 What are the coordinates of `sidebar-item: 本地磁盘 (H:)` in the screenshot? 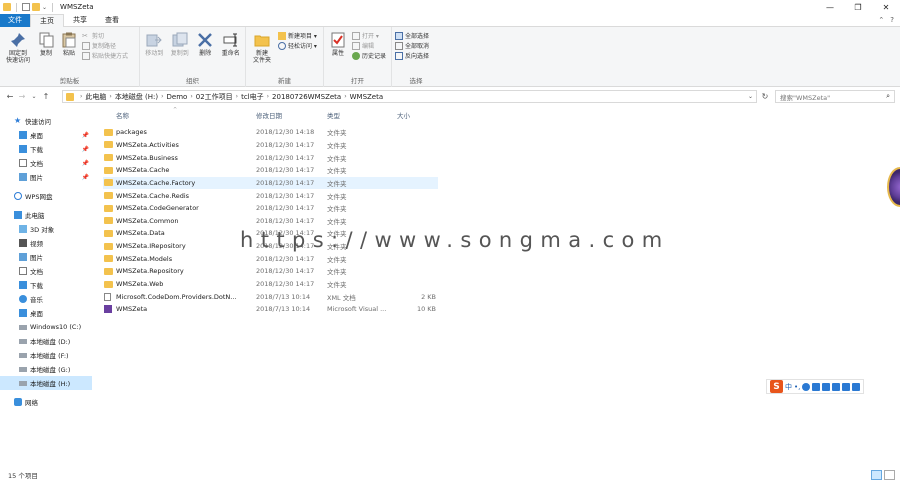 It's located at (46, 383).